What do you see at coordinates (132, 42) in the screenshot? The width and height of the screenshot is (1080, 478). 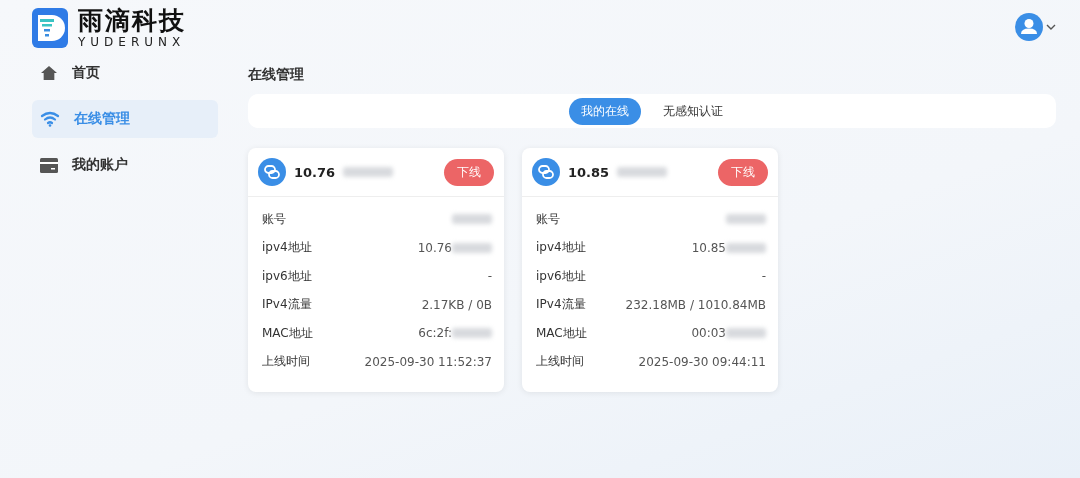 I see `brand-subtitle: YUDERUNX` at bounding box center [132, 42].